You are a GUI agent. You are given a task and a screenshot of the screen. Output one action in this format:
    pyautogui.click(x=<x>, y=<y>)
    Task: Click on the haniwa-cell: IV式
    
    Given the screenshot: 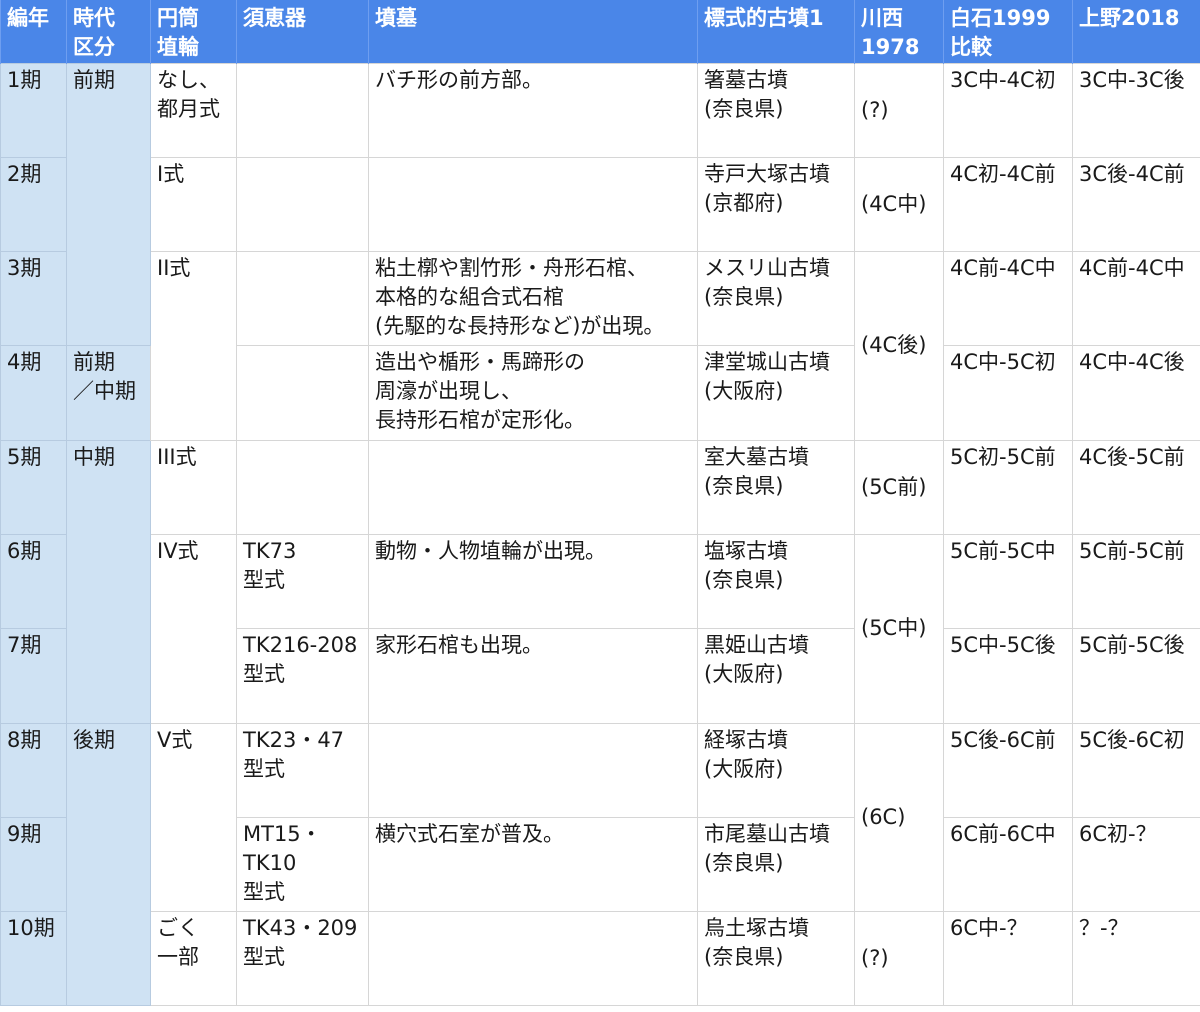 What is the action you would take?
    pyautogui.click(x=193, y=628)
    